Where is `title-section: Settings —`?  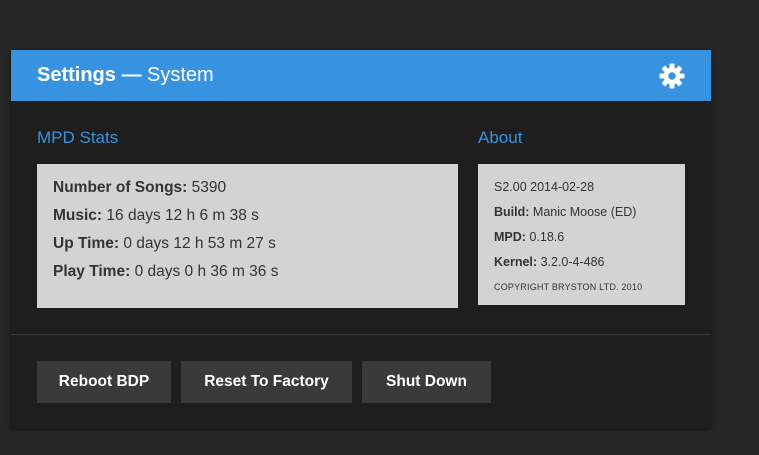
title-section: Settings — is located at coordinates (89, 75).